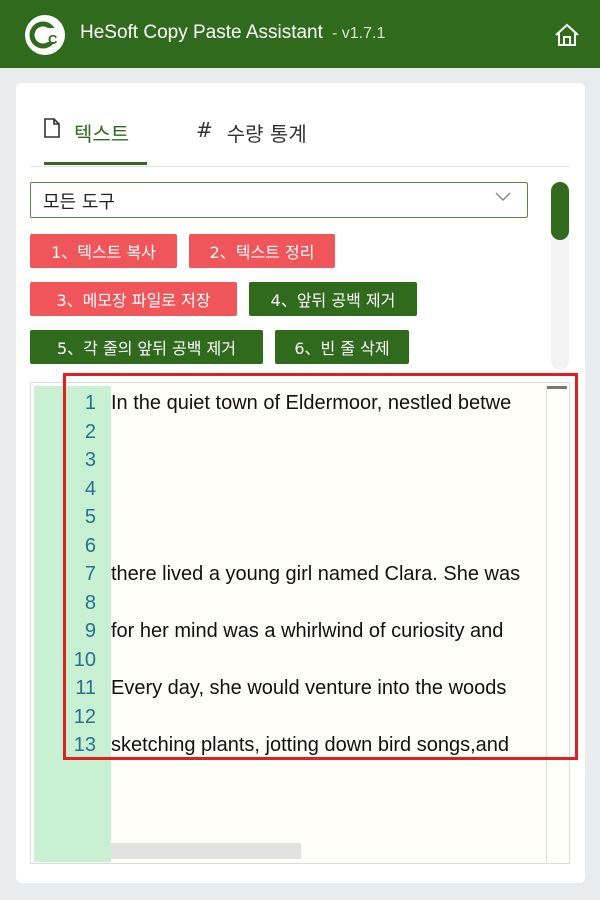  I want to click on line-number: 11, so click(85, 688).